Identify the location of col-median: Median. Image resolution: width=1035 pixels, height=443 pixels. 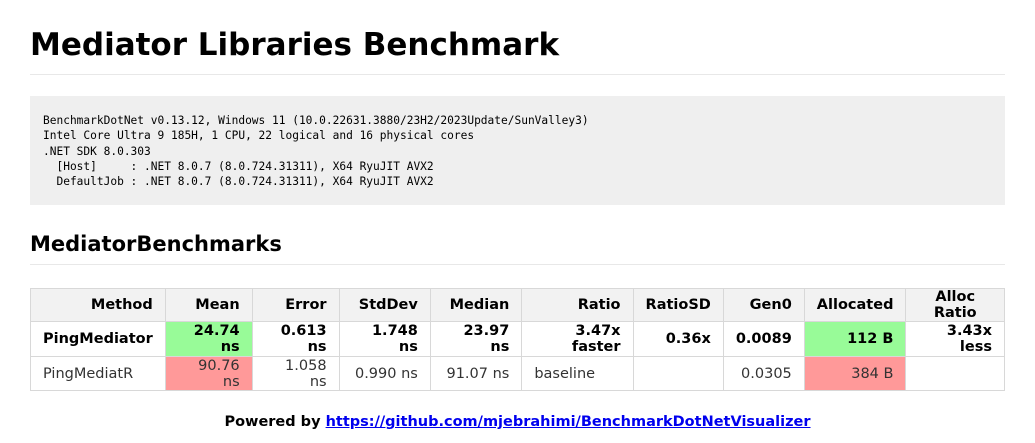
(476, 305).